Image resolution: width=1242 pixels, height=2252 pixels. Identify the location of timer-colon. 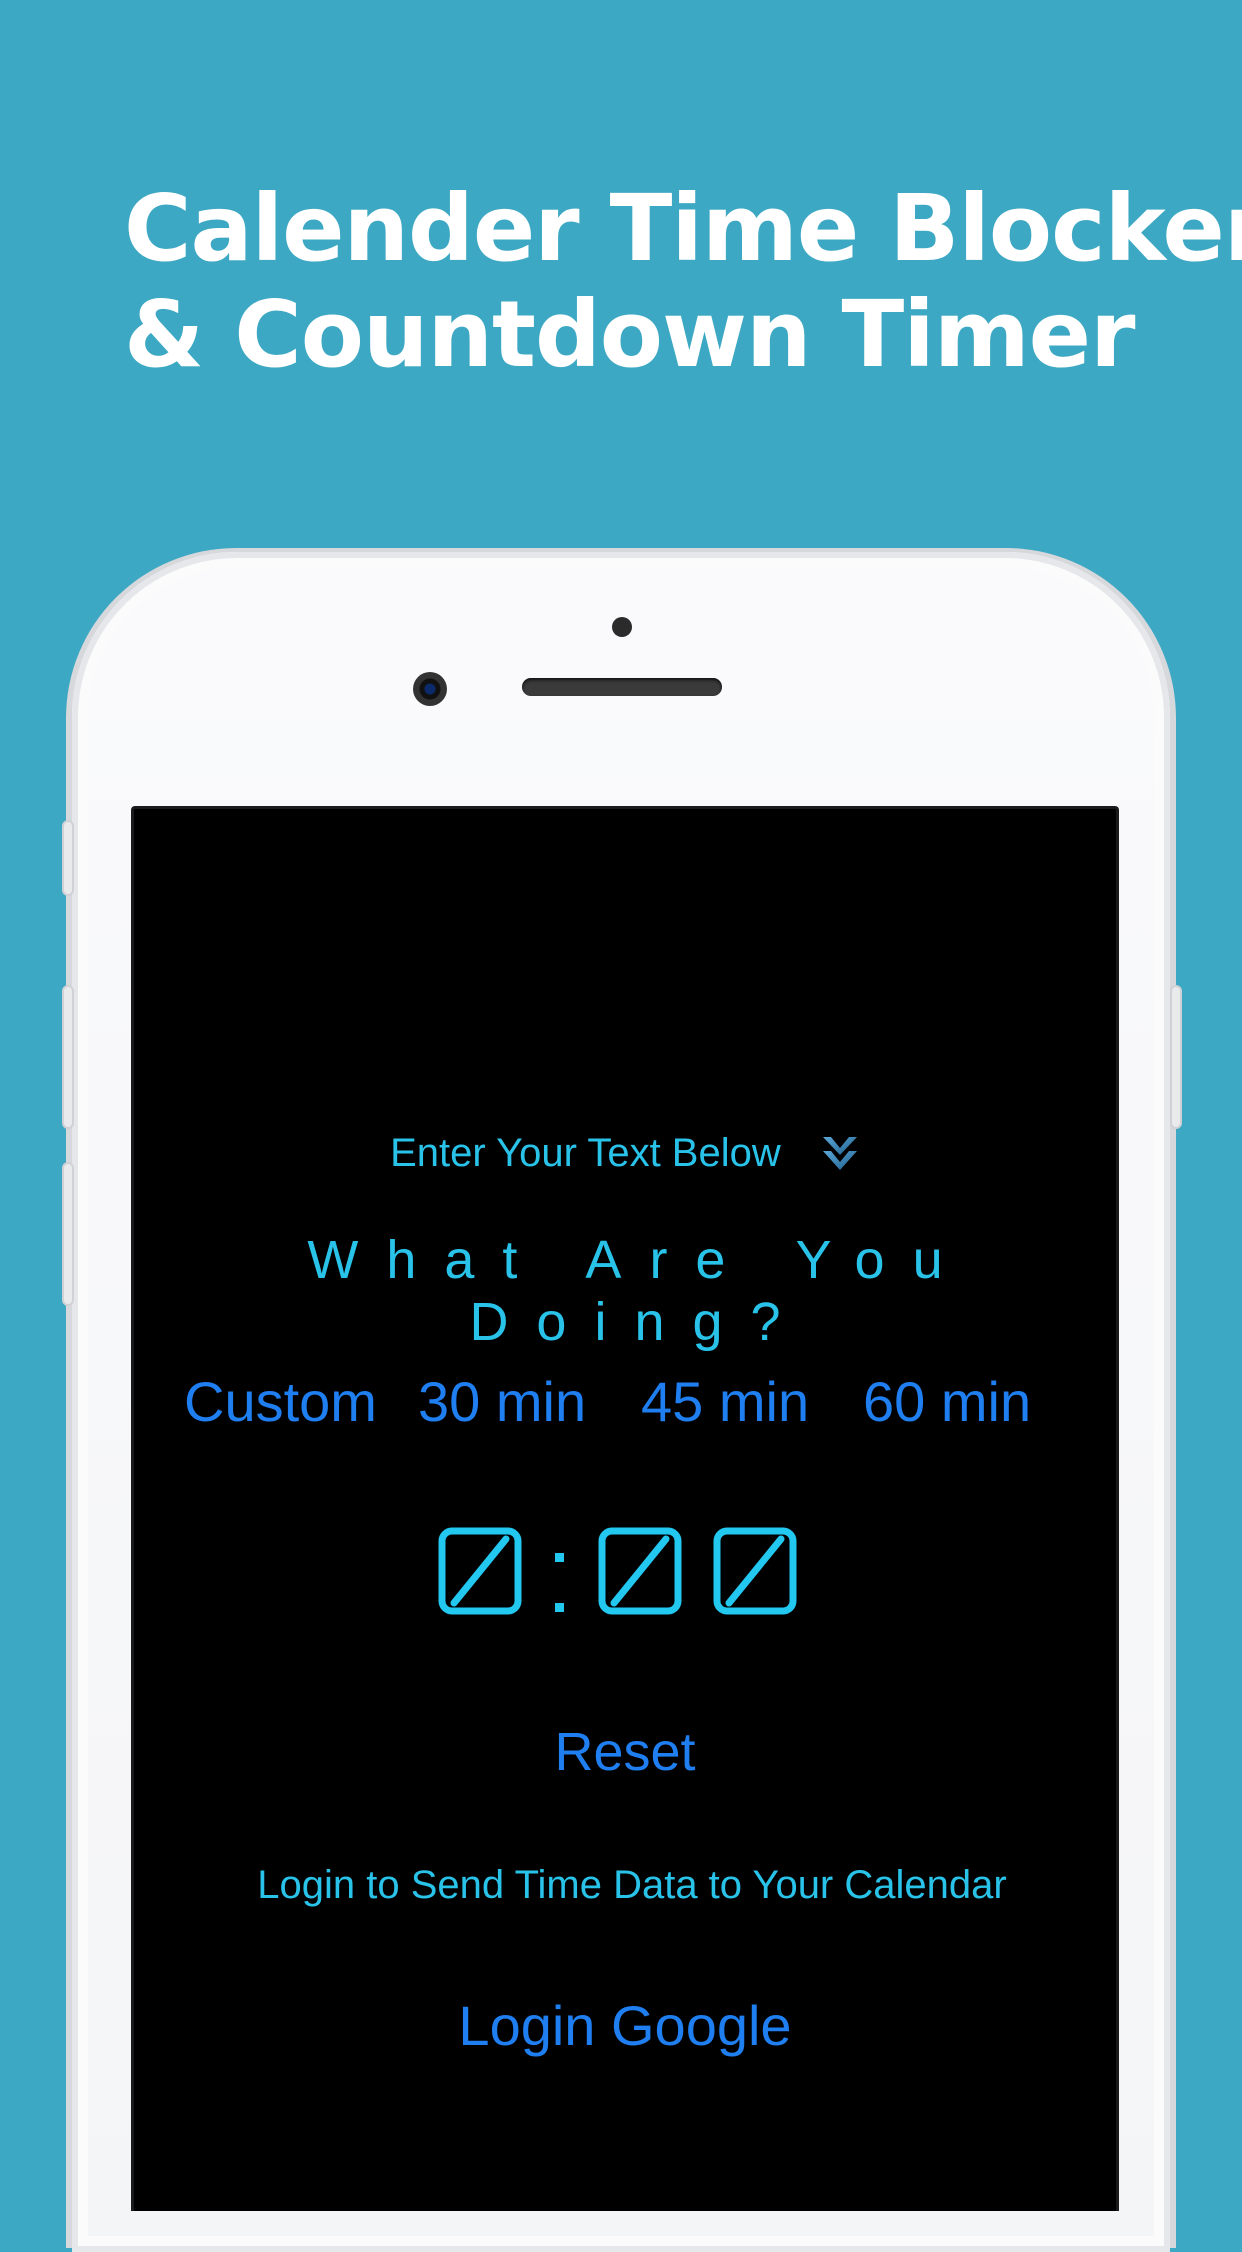
(559, 1582).